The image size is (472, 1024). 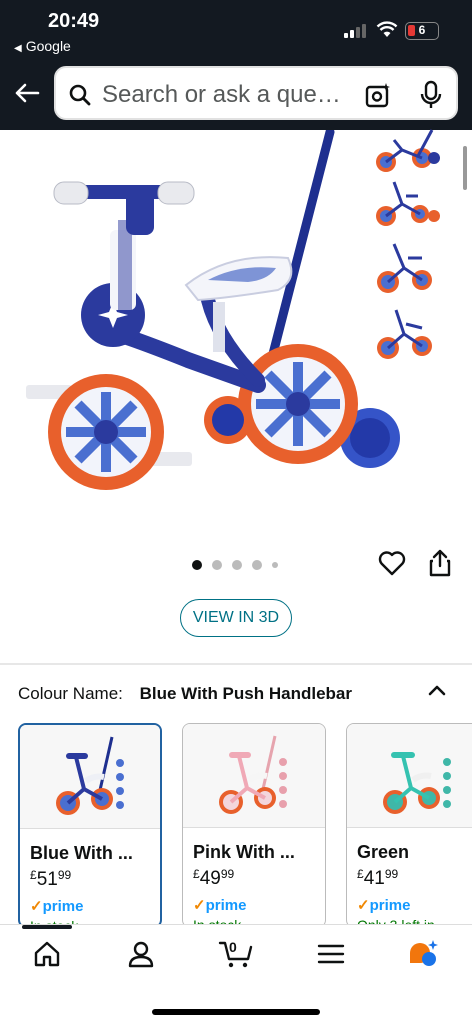 What do you see at coordinates (141, 954) in the screenshot?
I see `user-icon` at bounding box center [141, 954].